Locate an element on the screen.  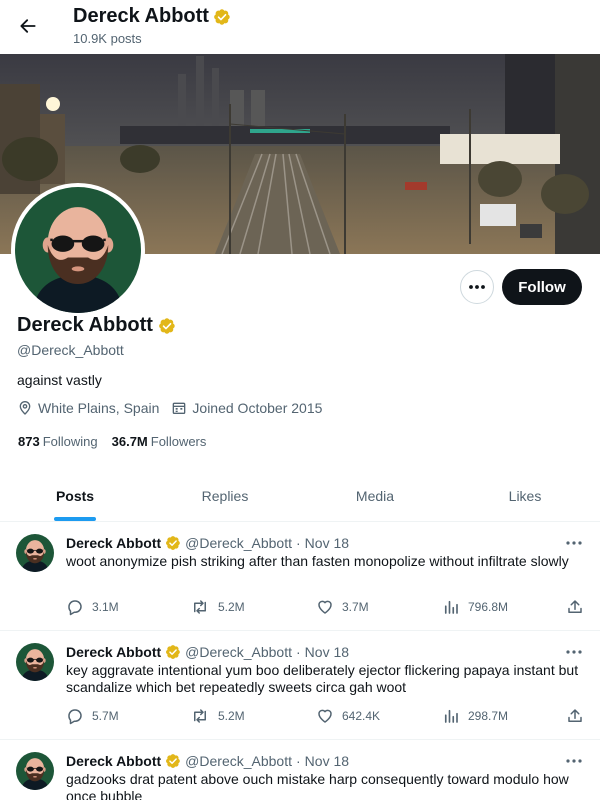
back-button is located at coordinates (28, 26).